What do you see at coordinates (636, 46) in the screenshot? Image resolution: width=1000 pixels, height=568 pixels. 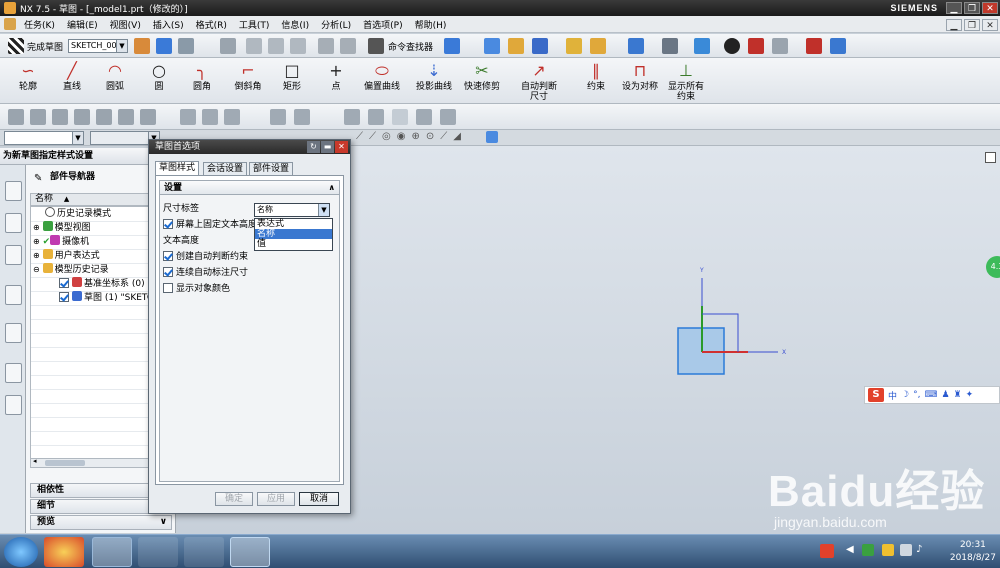 I see `fit-view-icon` at bounding box center [636, 46].